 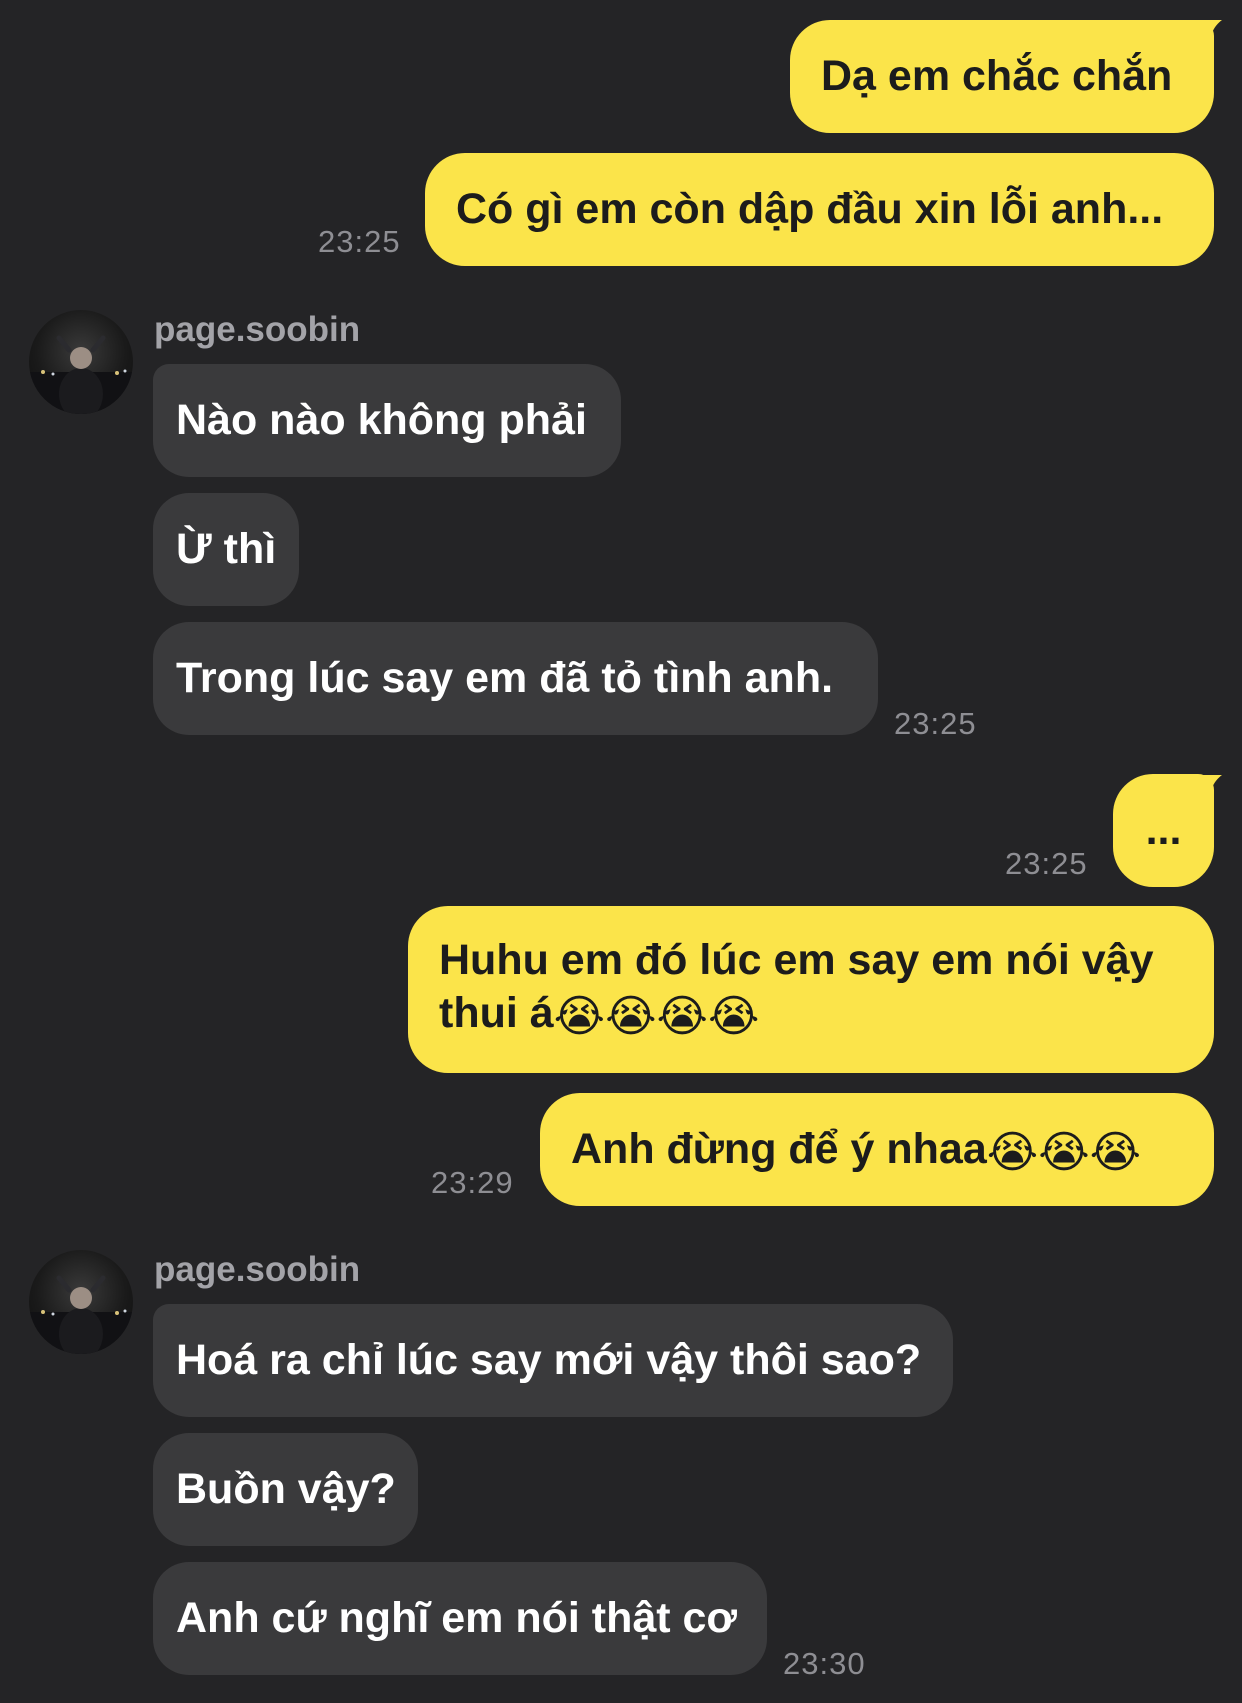 I want to click on message-timestamp: 23:29, so click(x=472, y=1182).